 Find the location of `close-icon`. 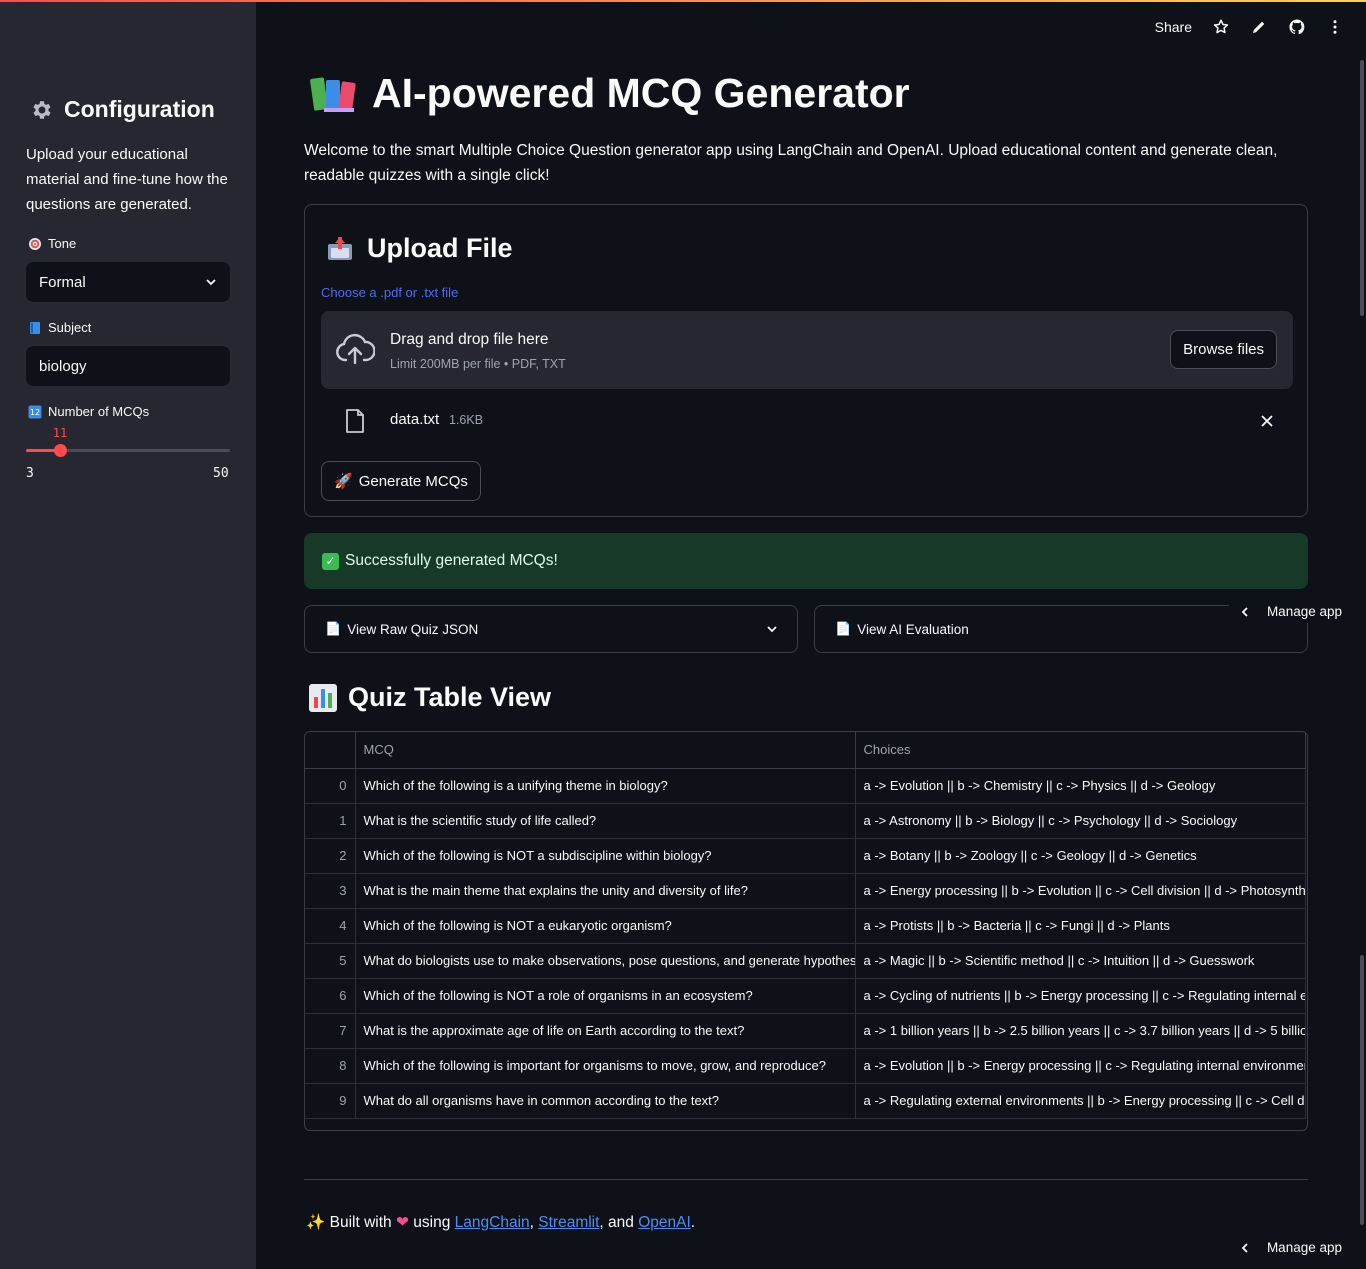

close-icon is located at coordinates (1267, 421).